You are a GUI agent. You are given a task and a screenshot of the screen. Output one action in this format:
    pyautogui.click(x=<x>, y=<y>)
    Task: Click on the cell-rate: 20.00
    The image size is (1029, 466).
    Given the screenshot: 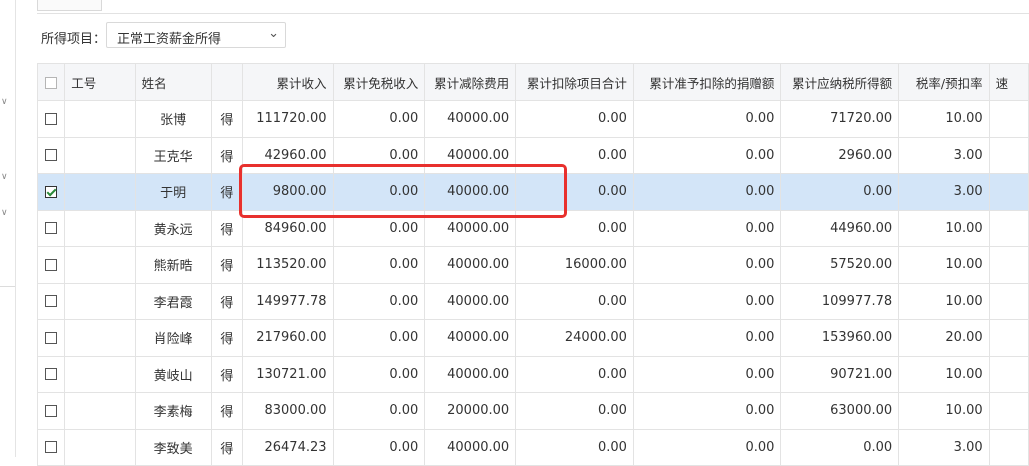 What is the action you would take?
    pyautogui.click(x=944, y=338)
    